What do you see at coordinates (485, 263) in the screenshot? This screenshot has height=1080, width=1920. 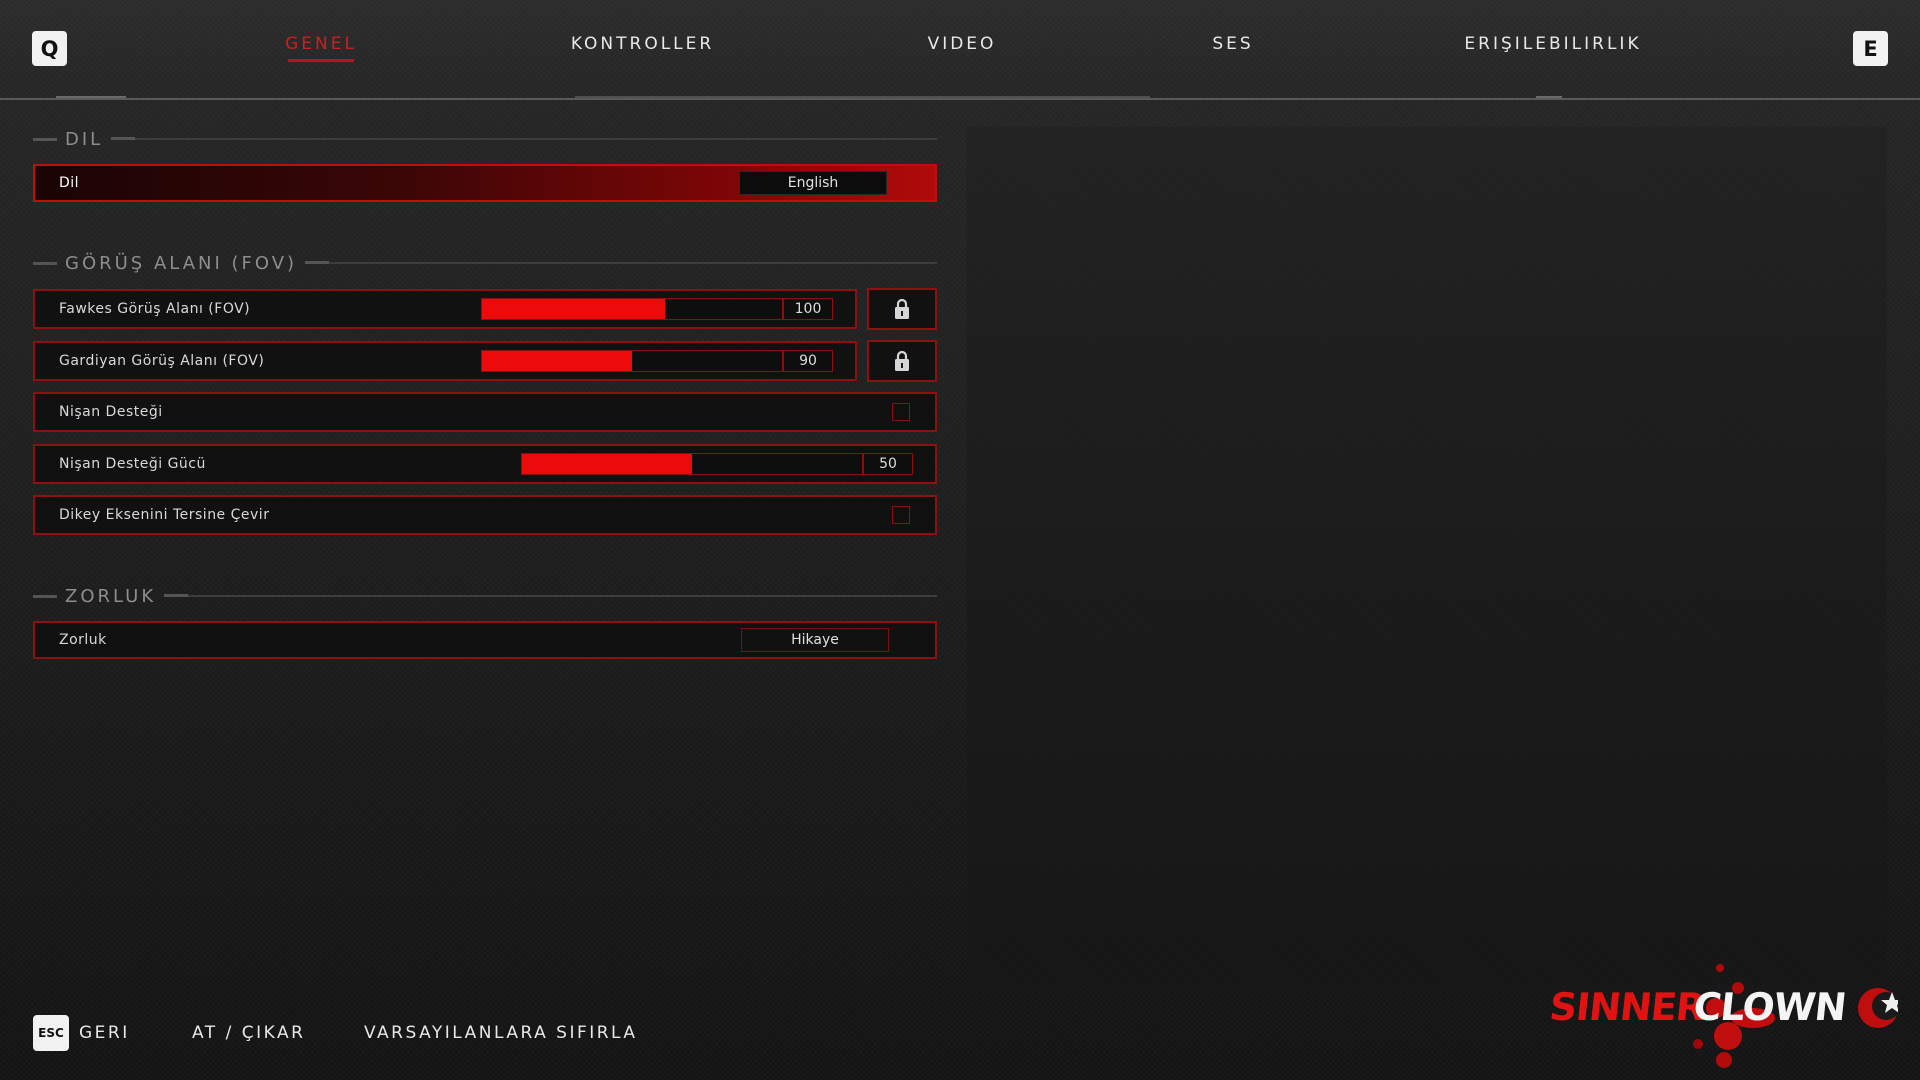 I see `section-header-fov: GÖRÜŞ ALANI (FOV)` at bounding box center [485, 263].